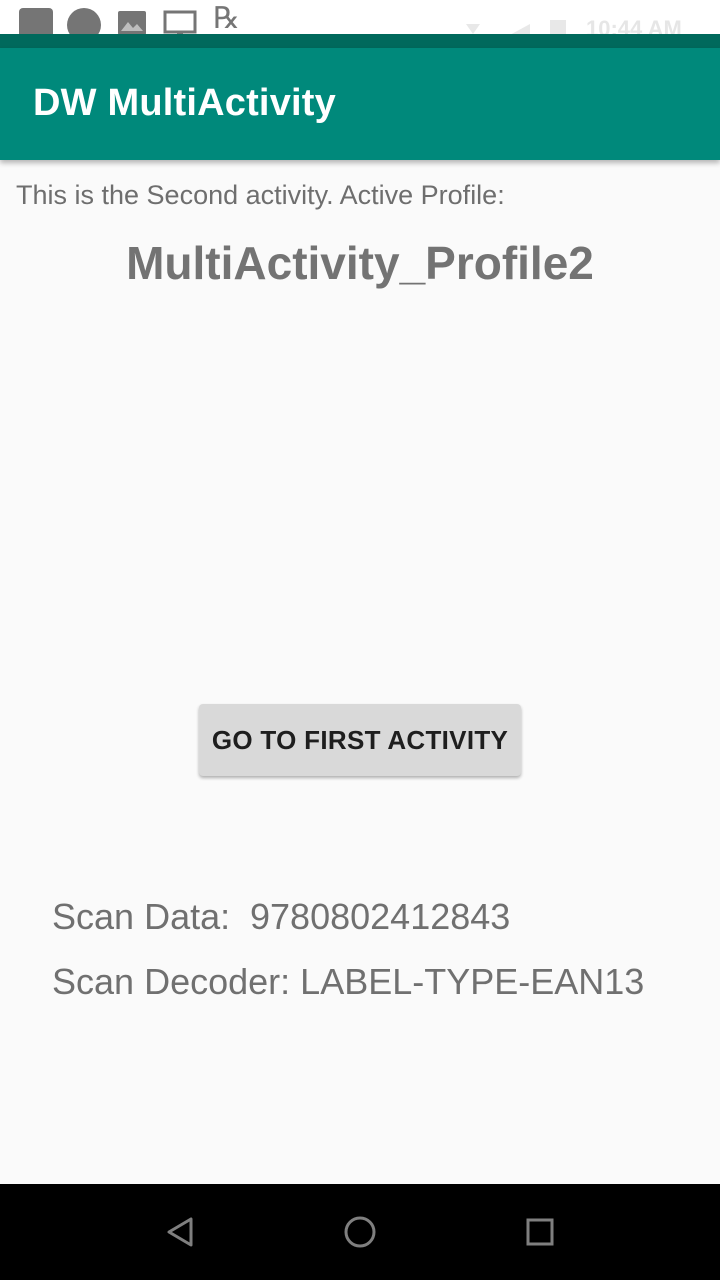  I want to click on back-icon, so click(180, 1232).